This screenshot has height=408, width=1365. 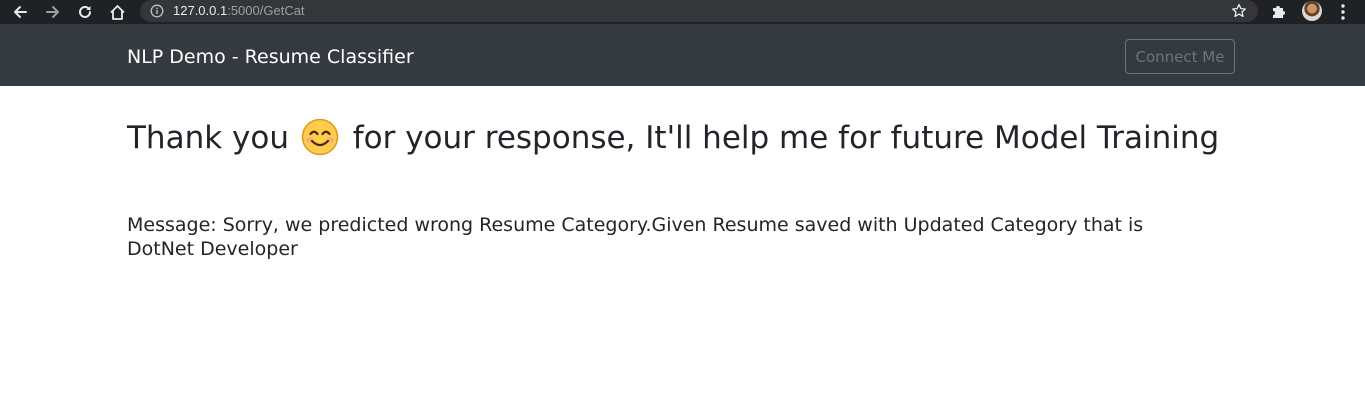 I want to click on address-bar: 127.0.0.1:5000/GetCat, so click(x=699, y=11).